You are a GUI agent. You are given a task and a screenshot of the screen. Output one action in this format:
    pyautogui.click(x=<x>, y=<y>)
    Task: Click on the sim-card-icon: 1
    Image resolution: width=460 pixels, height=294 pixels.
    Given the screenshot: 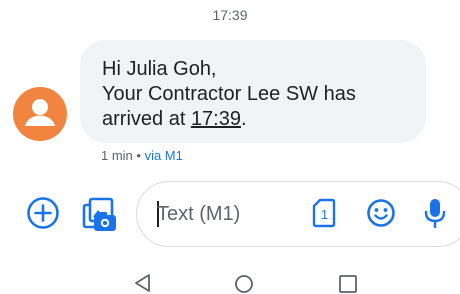 What is the action you would take?
    pyautogui.click(x=324, y=213)
    